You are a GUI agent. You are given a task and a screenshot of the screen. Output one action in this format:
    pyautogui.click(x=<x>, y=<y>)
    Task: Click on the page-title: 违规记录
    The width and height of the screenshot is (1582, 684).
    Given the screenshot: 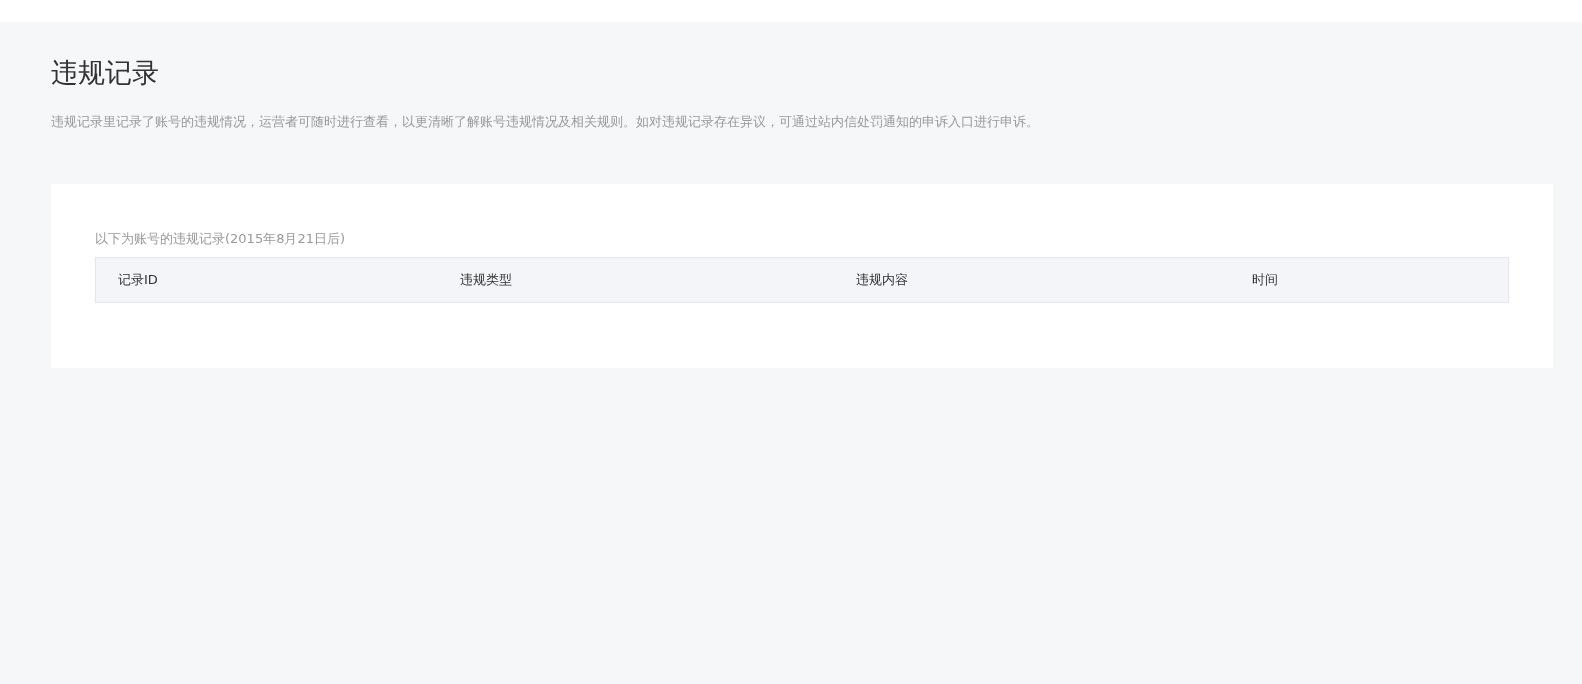 What is the action you would take?
    pyautogui.click(x=105, y=73)
    